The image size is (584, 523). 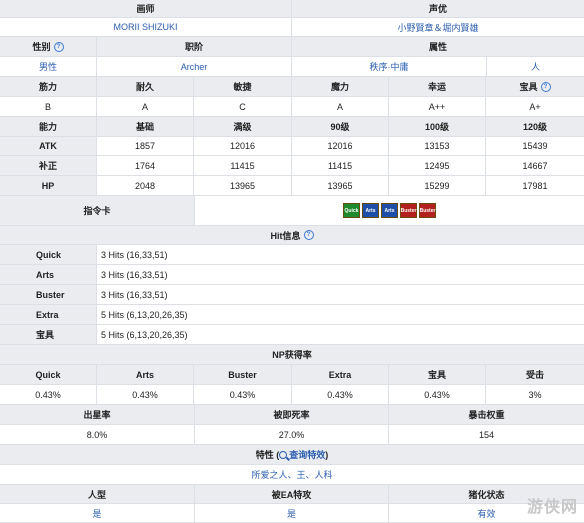 I want to click on attributes-header-row: 性别 ? 职阶 属性, so click(x=292, y=47).